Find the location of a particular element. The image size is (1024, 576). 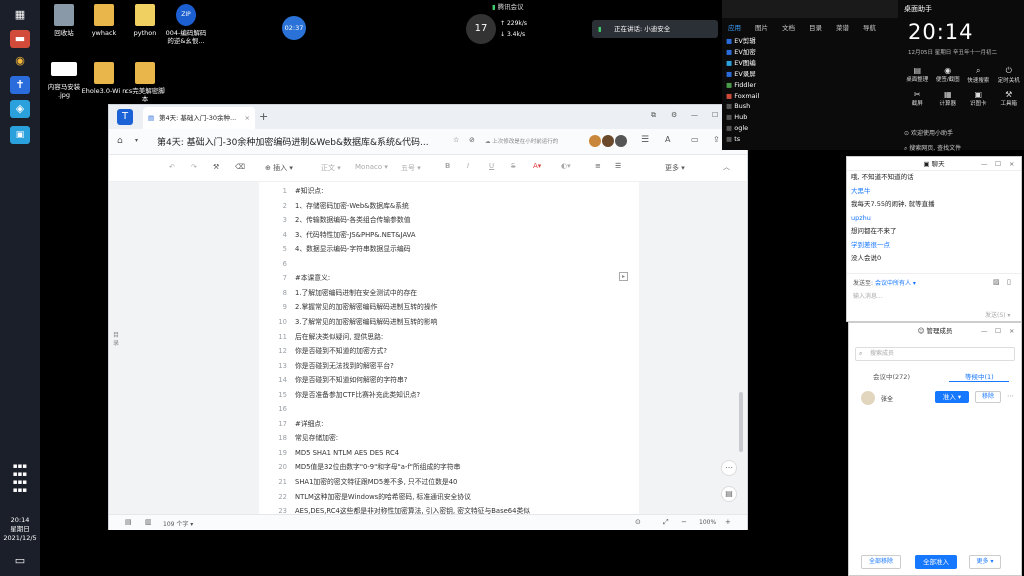

fit-icon: ⤢ is located at coordinates (666, 522).